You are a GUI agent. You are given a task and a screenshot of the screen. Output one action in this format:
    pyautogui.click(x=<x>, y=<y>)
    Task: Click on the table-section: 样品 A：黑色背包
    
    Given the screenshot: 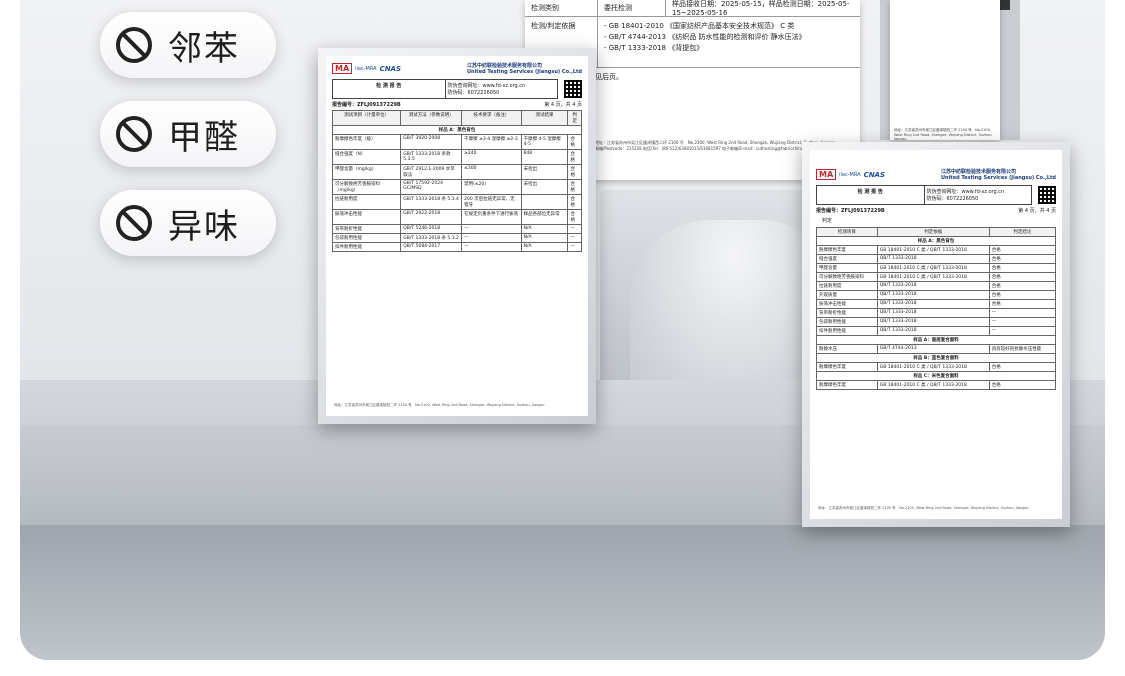 What is the action you would take?
    pyautogui.click(x=936, y=241)
    